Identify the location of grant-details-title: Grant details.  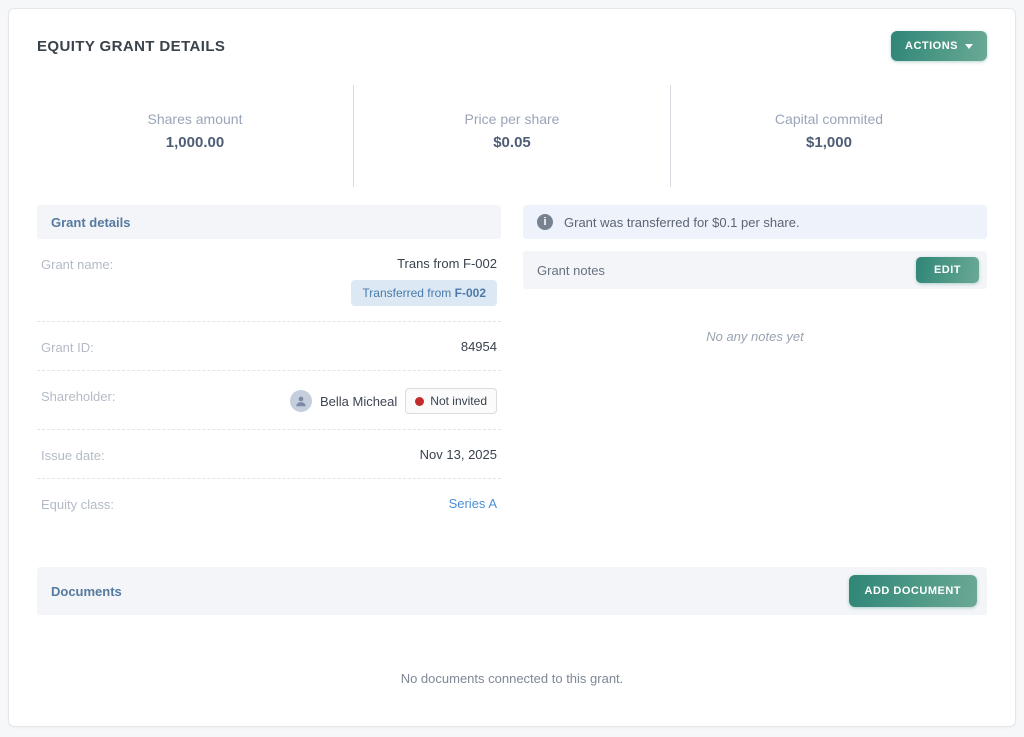
(91, 222).